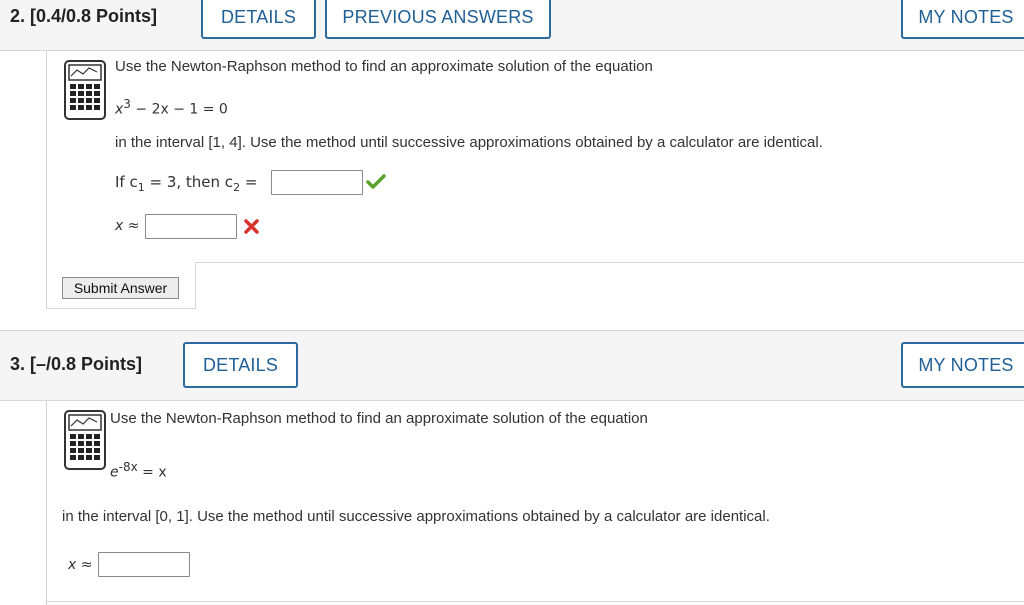 This screenshot has width=1024, height=605. I want to click on q3-body-left-border, so click(46, 502).